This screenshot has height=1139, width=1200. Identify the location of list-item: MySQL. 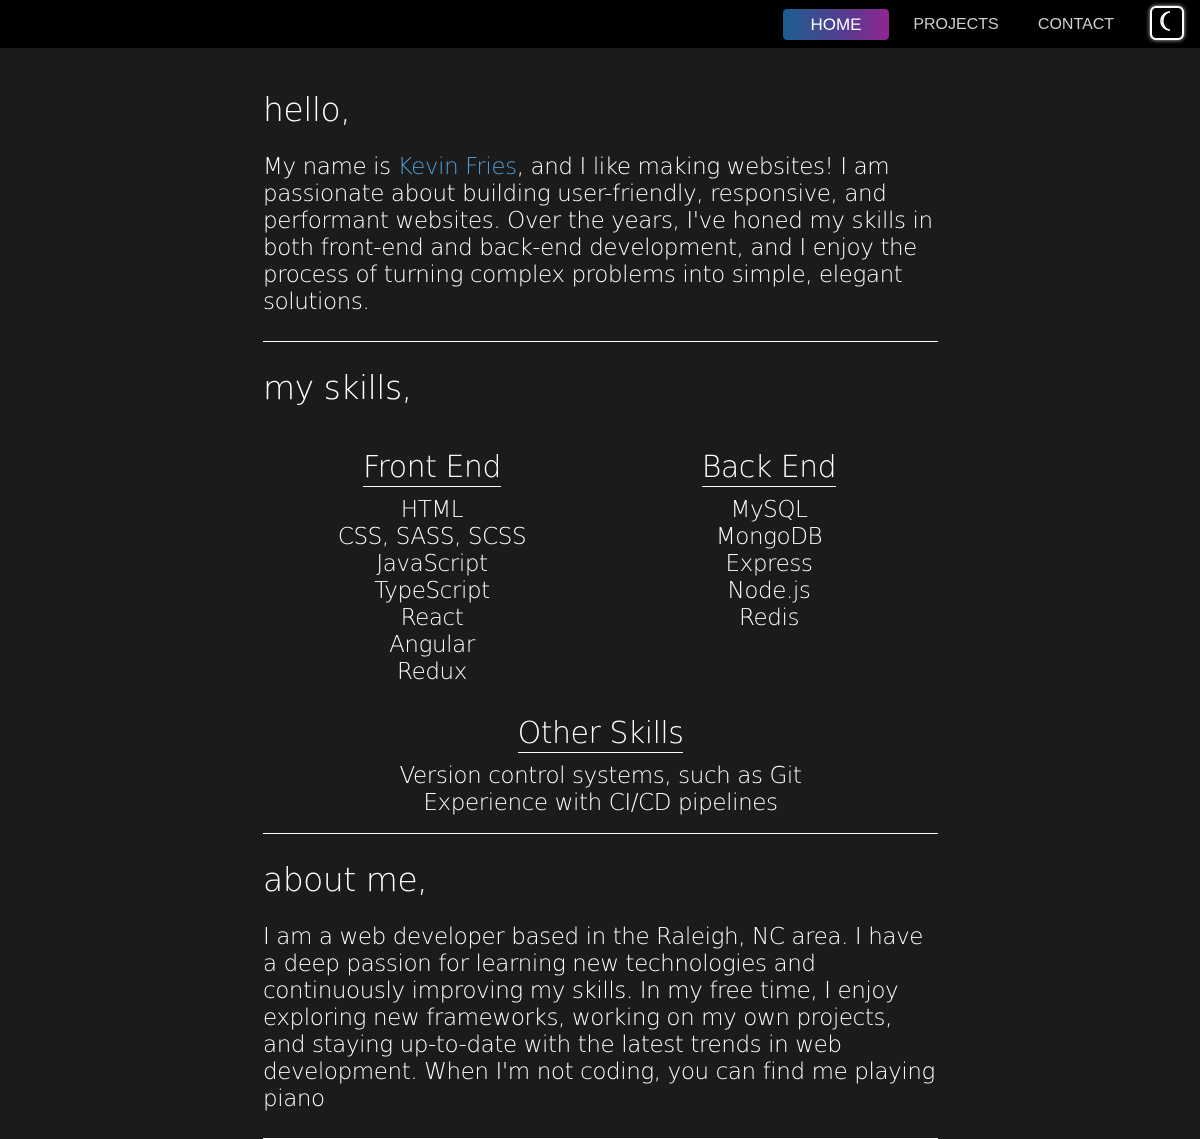
(769, 510).